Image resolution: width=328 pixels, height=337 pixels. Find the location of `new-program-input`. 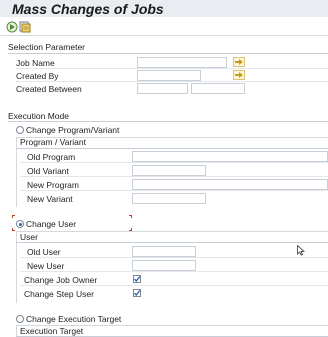

new-program-input is located at coordinates (230, 185).